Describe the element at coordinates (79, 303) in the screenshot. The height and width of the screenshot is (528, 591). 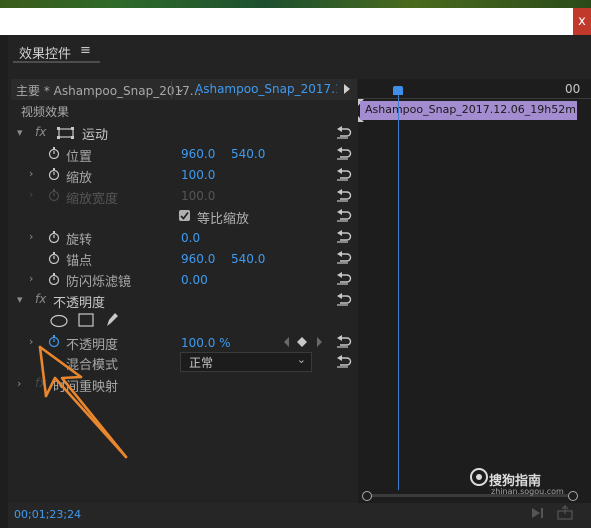
I see `opacity-section-label: 不透明度` at that location.